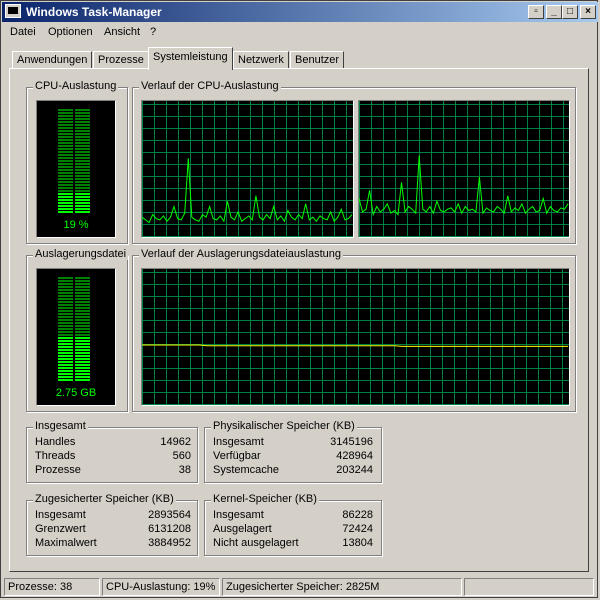  What do you see at coordinates (246, 470) in the screenshot?
I see `stat-label: Systemcache` at bounding box center [246, 470].